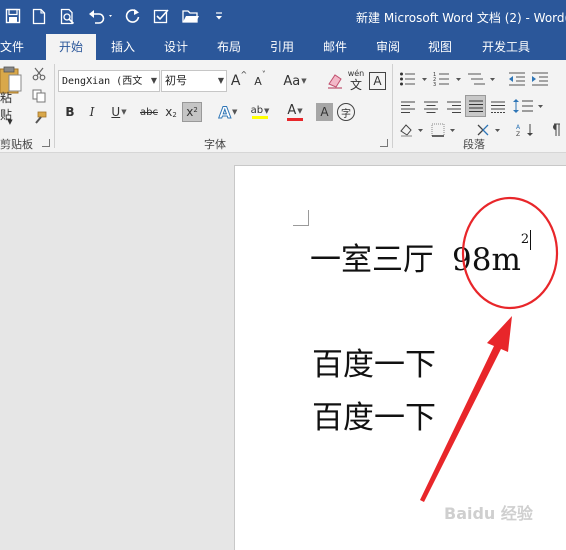  I want to click on clipboard-group-label: 剪贴板, so click(16, 144).